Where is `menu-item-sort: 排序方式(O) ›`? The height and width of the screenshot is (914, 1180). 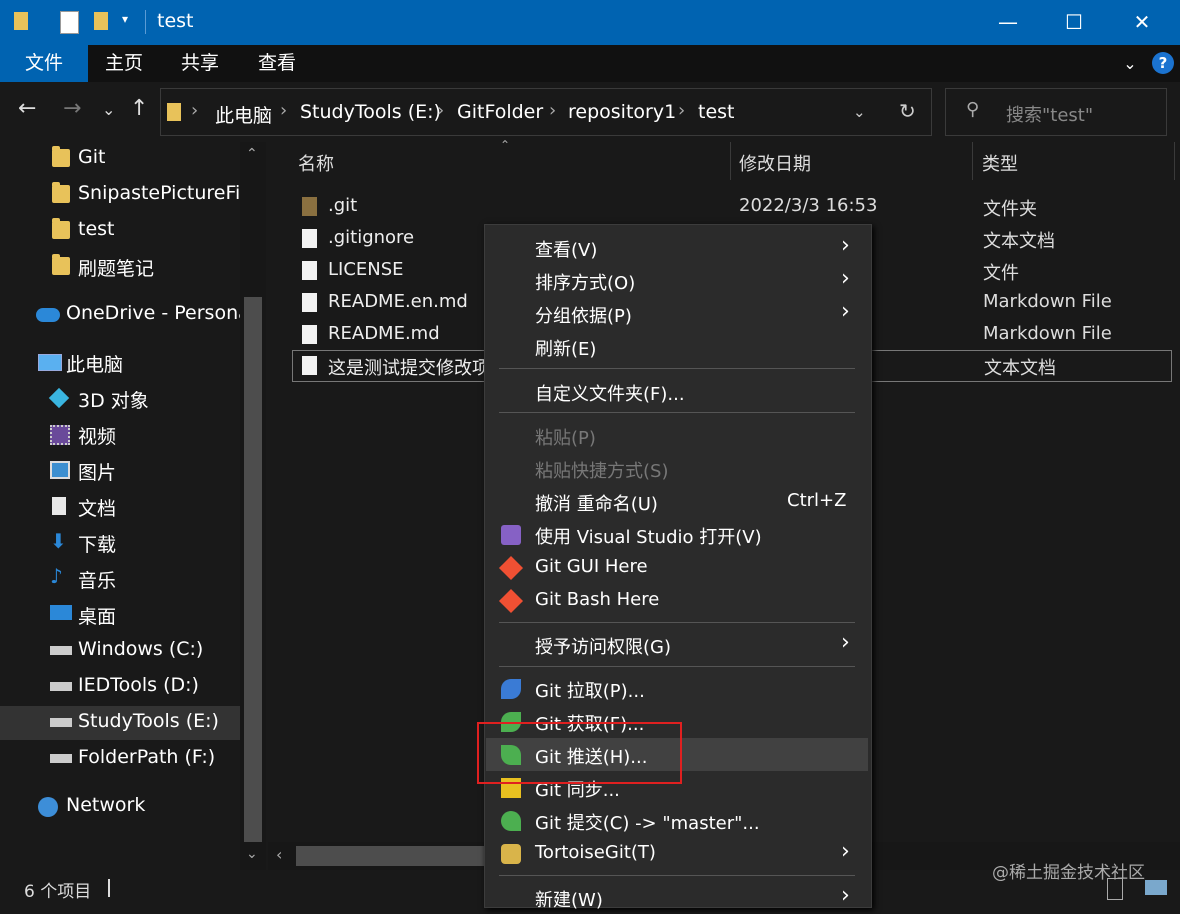 menu-item-sort: 排序方式(O) › is located at coordinates (678, 280).